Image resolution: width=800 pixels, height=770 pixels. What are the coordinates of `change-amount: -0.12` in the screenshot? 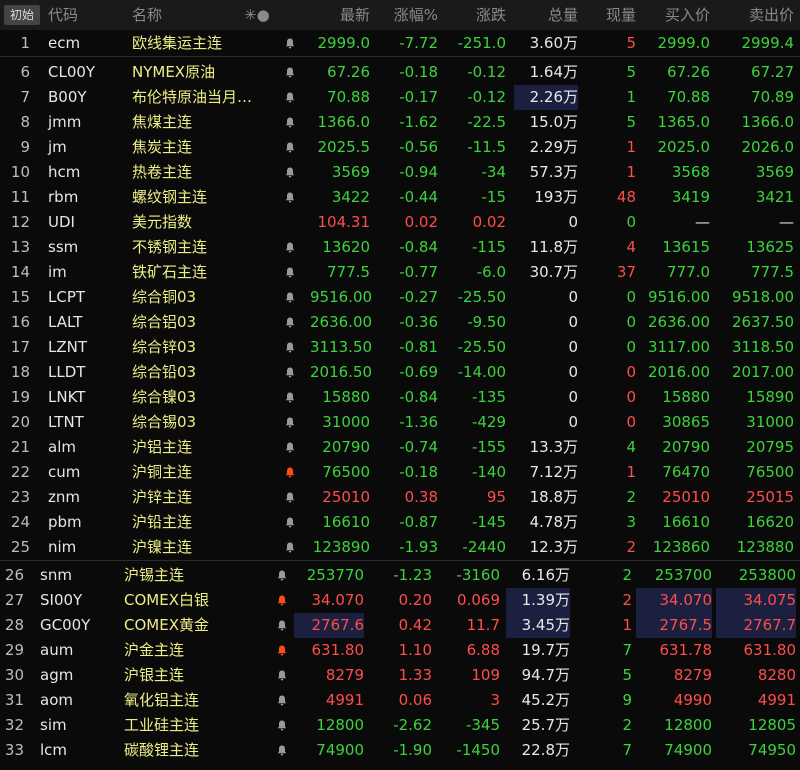 It's located at (486, 72).